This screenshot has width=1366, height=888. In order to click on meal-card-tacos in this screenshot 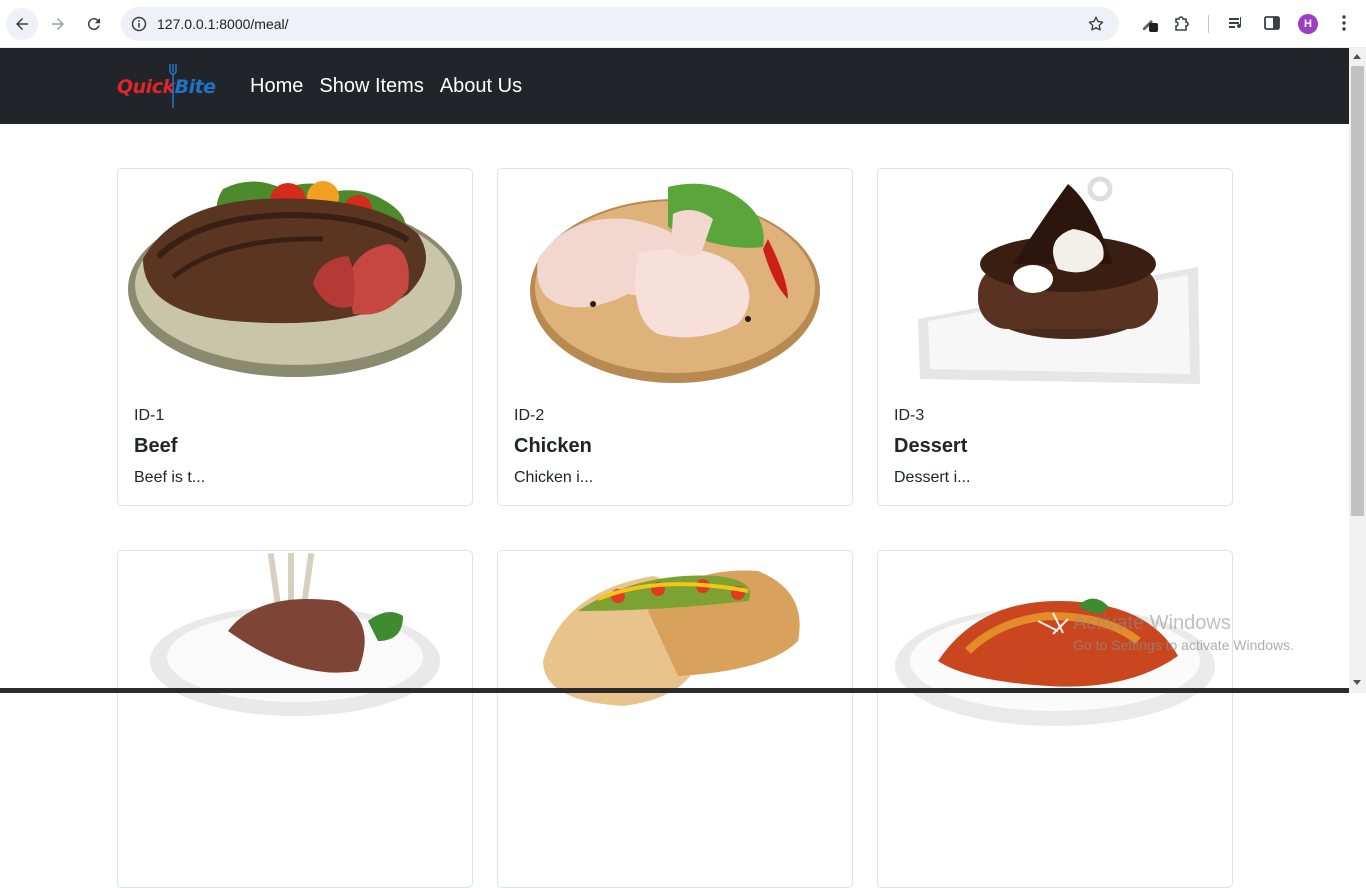, I will do `click(675, 719)`.